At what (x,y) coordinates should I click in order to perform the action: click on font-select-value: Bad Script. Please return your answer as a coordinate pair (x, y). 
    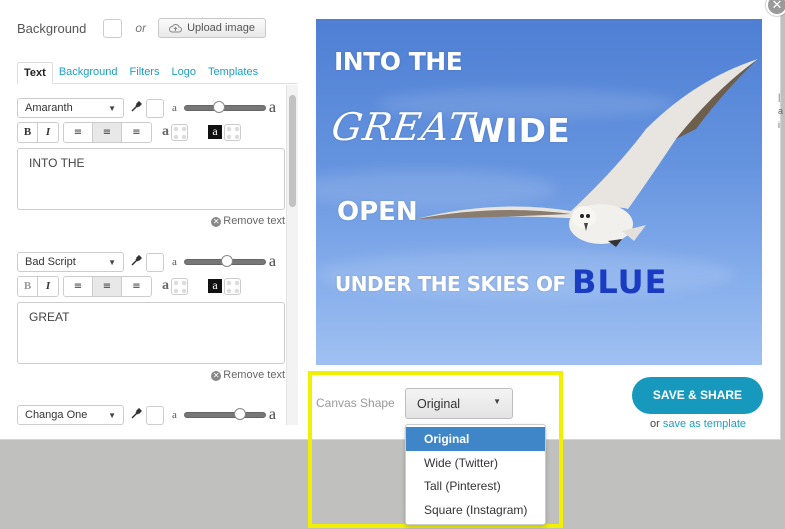
    Looking at the image, I should click on (50, 262).